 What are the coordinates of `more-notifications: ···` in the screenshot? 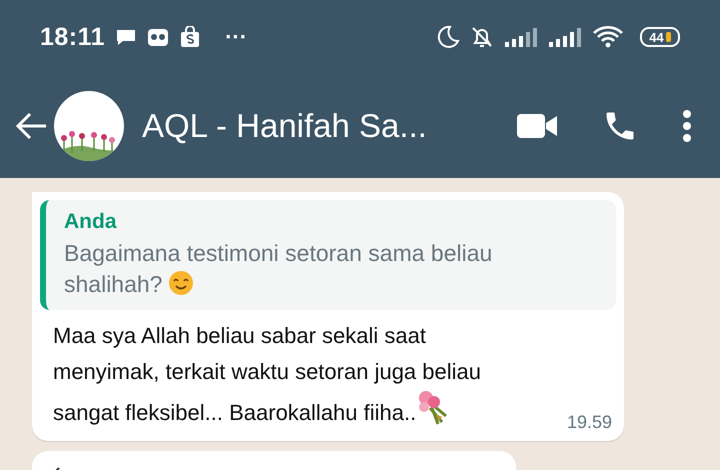 It's located at (236, 37).